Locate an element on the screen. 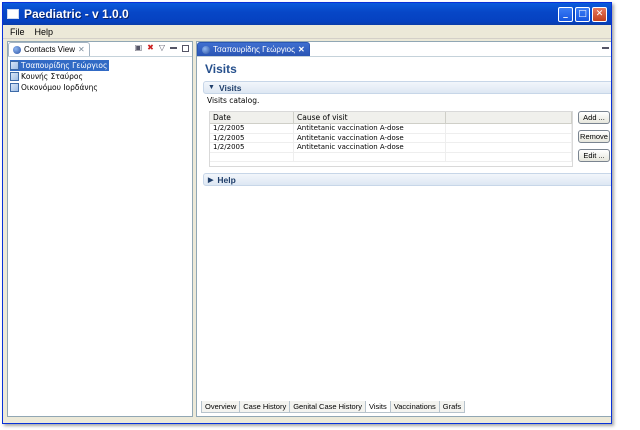 The height and width of the screenshot is (430, 640). contact-name: Οικονόμου Ιορδάνης is located at coordinates (59, 87).